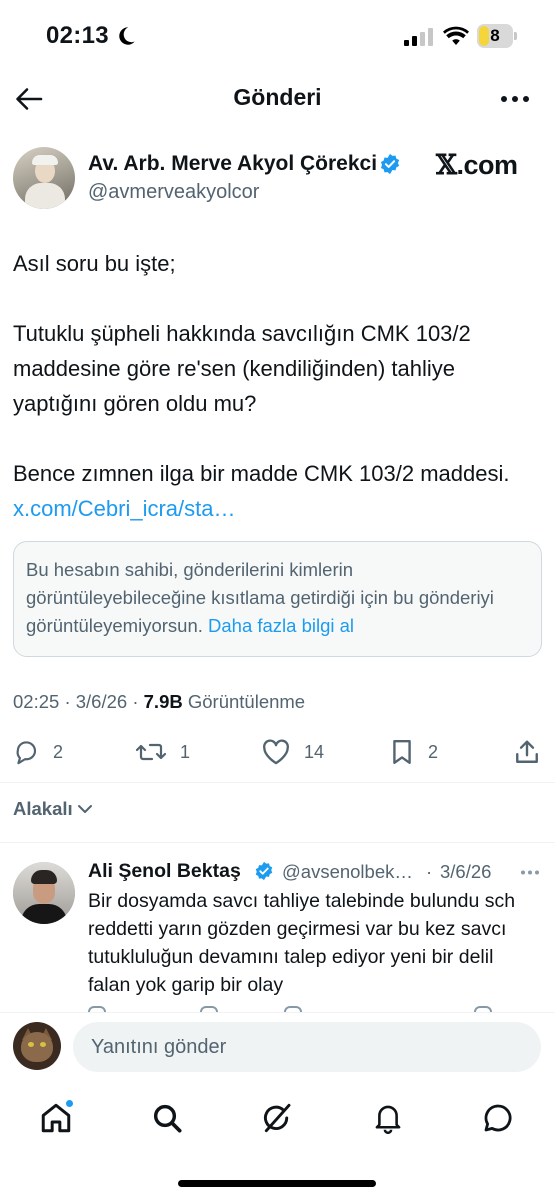 The width and height of the screenshot is (555, 1200). I want to click on post-date: 3/6/26, so click(101, 701).